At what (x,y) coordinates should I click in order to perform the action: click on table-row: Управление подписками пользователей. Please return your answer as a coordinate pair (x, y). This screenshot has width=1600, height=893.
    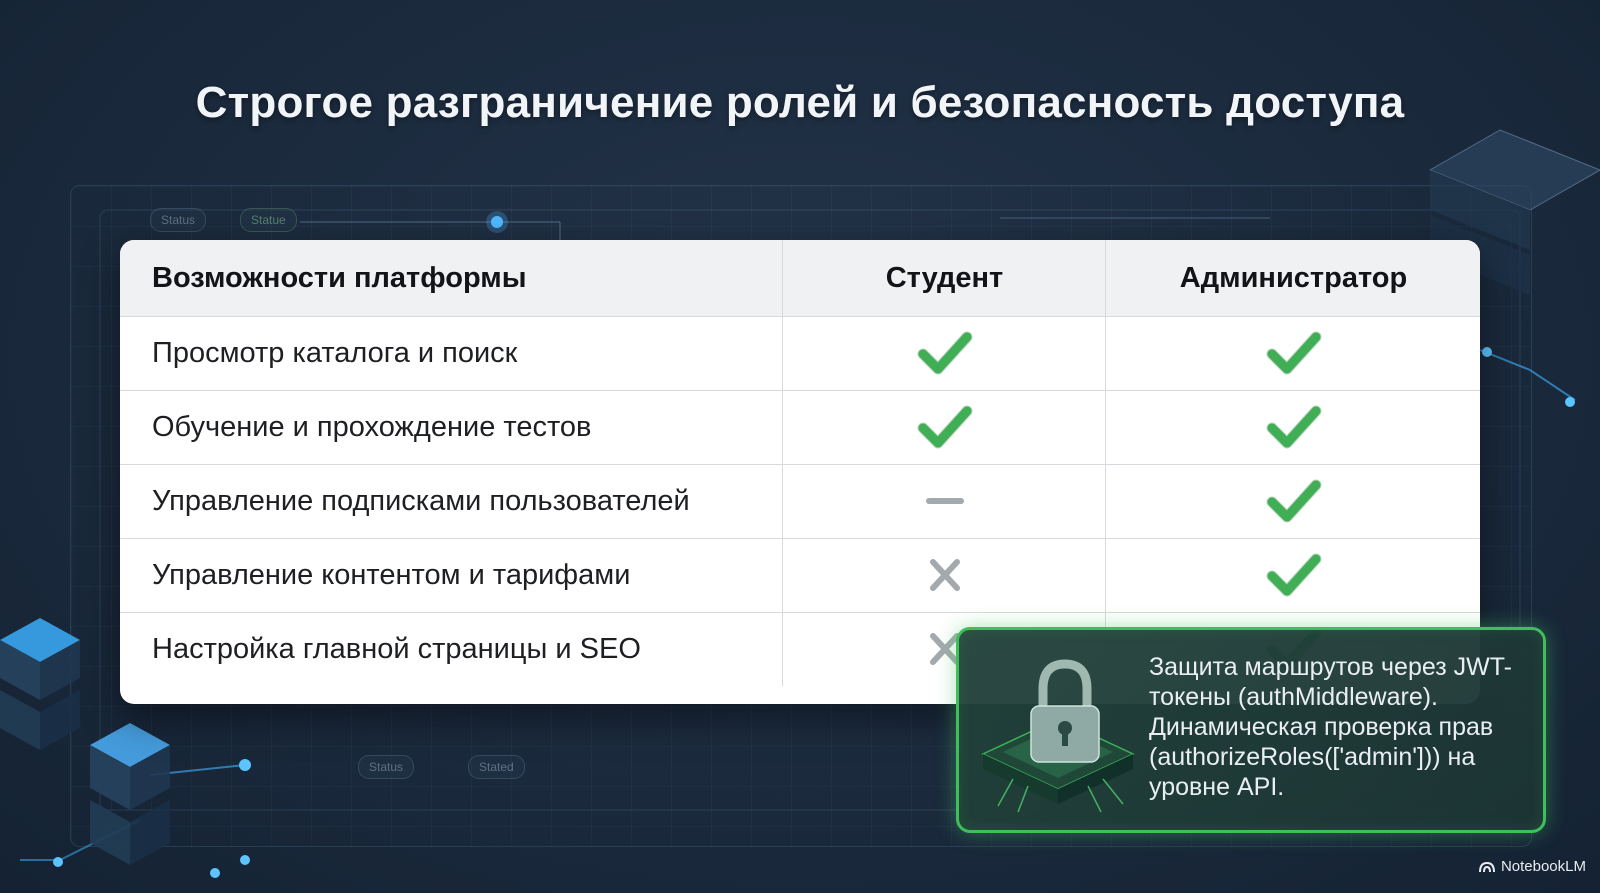
    Looking at the image, I should click on (800, 501).